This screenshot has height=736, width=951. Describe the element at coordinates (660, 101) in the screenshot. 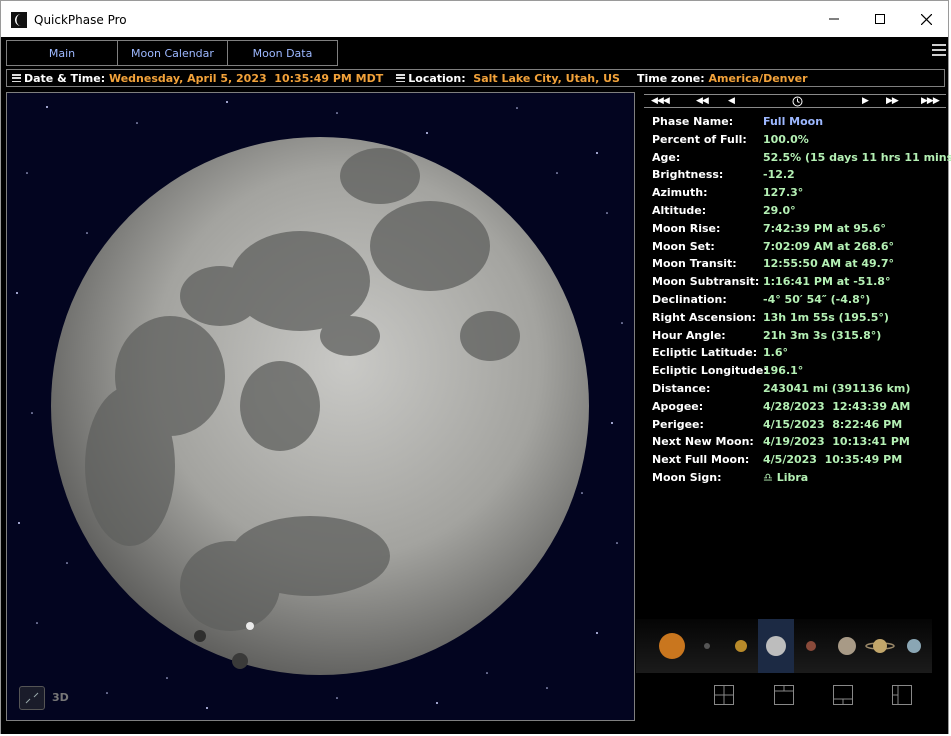

I see `rewind-fast-icon: ◀◀◀` at that location.